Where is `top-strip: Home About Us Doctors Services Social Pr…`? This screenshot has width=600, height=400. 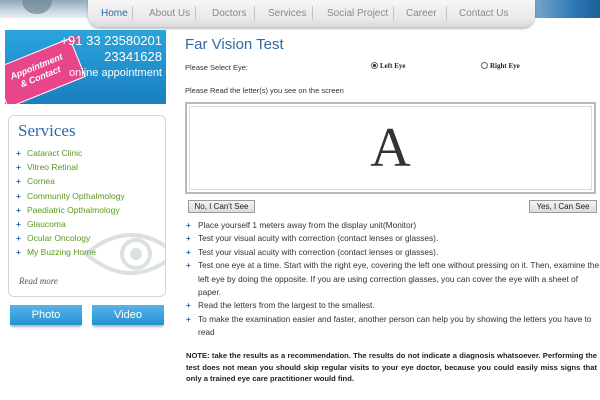 top-strip: Home About Us Doctors Services Social Pr… is located at coordinates (300, 14).